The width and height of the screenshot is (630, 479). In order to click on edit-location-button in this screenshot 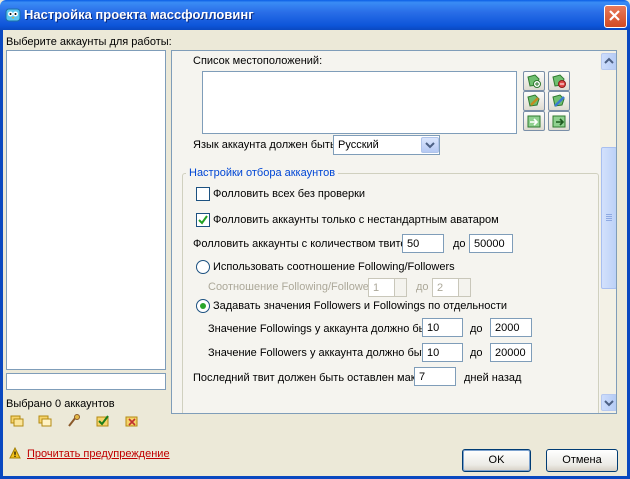, I will do `click(534, 101)`.